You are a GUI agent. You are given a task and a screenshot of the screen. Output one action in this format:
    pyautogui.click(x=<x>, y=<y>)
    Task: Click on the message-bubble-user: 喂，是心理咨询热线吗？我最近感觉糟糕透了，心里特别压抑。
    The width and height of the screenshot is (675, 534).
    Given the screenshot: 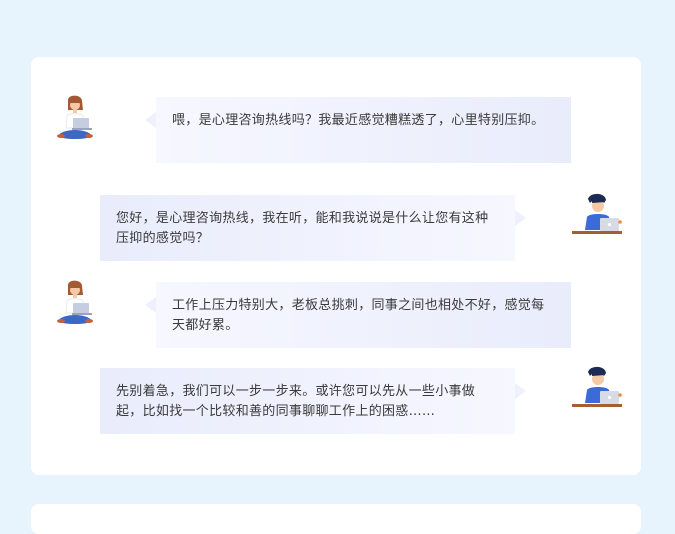 What is the action you would take?
    pyautogui.click(x=358, y=130)
    